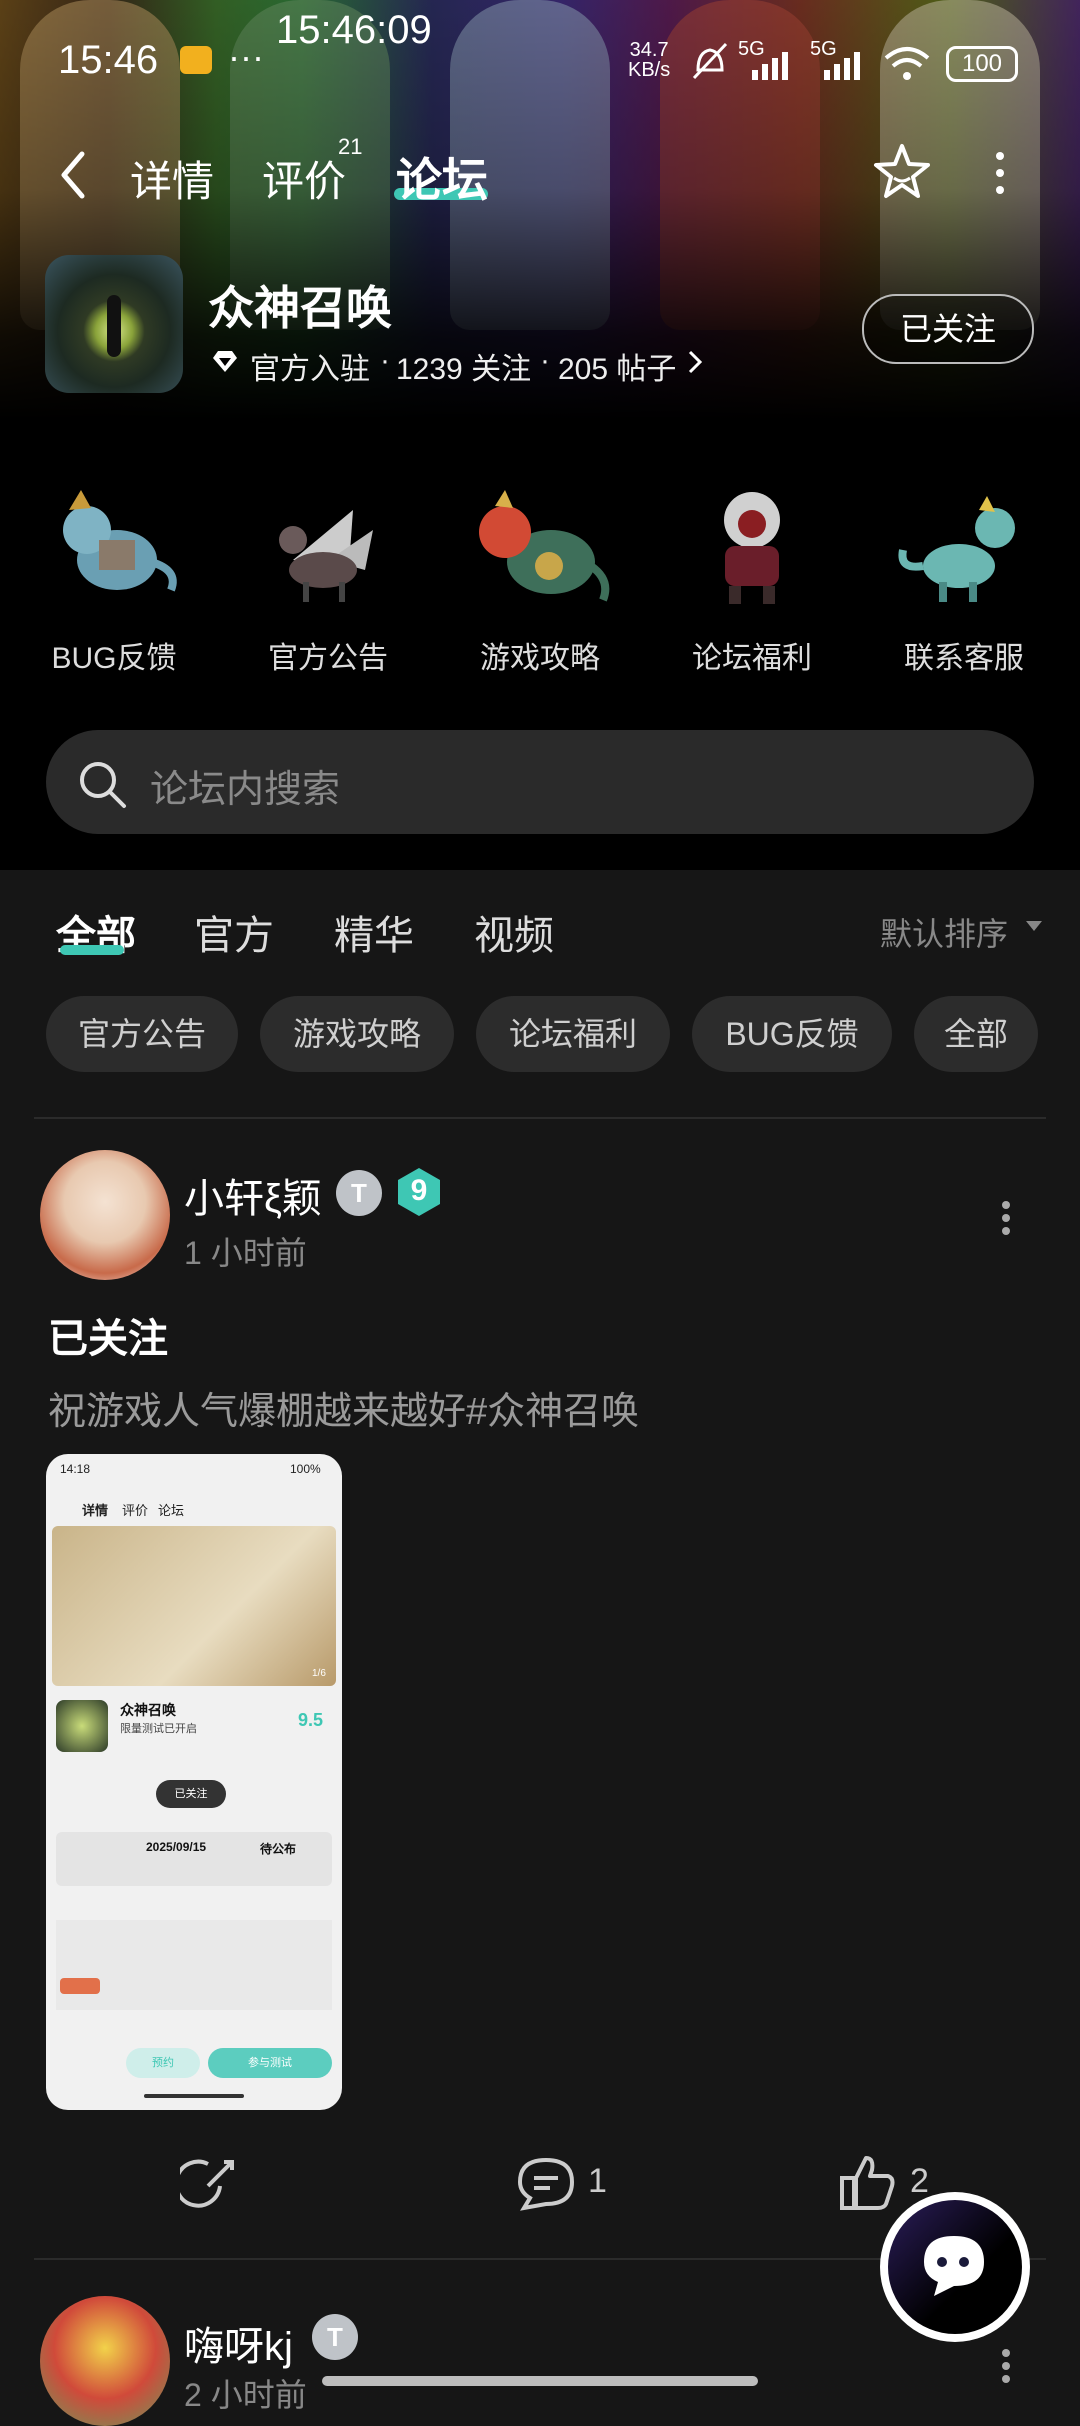  I want to click on thumb-info, so click(194, 1965).